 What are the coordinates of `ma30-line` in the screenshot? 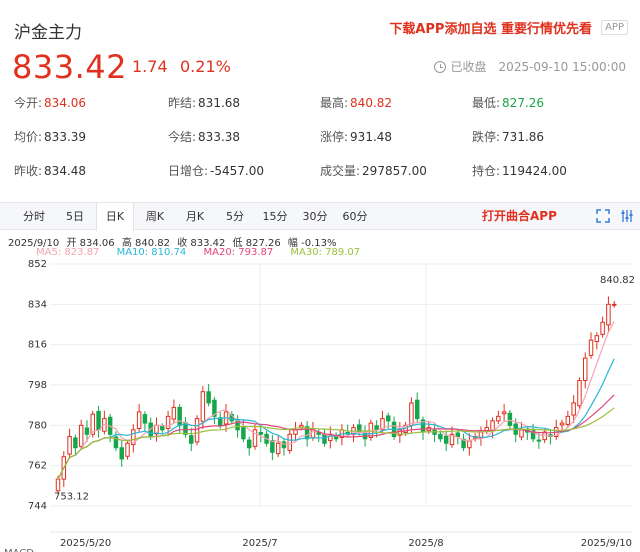 It's located at (336, 443).